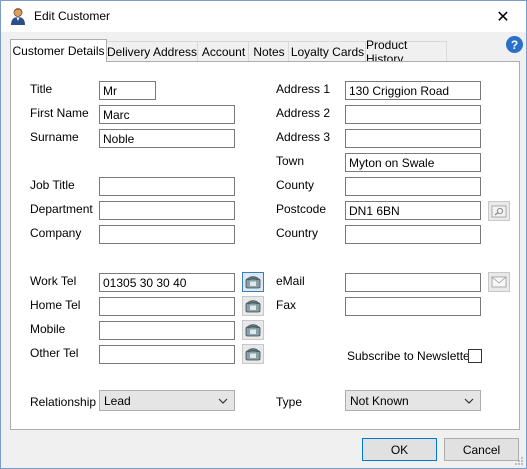 This screenshot has height=469, width=527. I want to click on close-icon: ✕, so click(503, 17).